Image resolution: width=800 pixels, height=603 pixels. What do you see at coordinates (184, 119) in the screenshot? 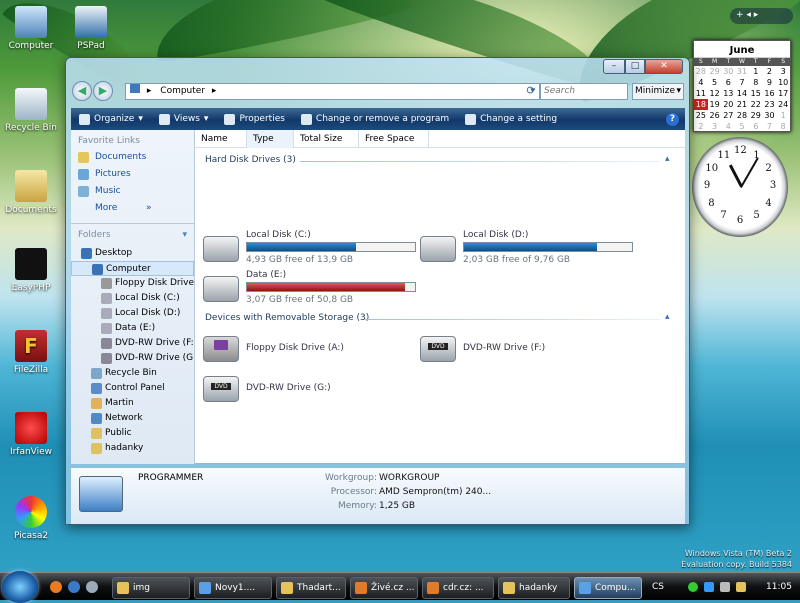
I see `views-button: Views ▾` at bounding box center [184, 119].